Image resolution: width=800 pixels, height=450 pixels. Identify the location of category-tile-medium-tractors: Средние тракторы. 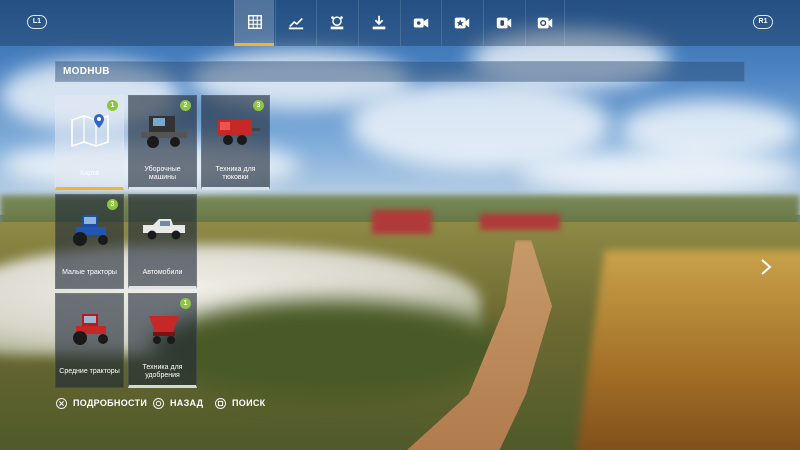
(89, 340).